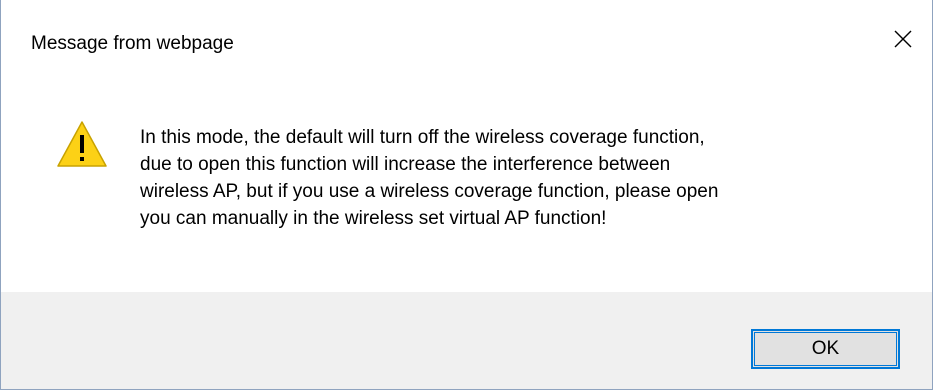 This screenshot has height=390, width=933. I want to click on warning-icon, so click(82, 144).